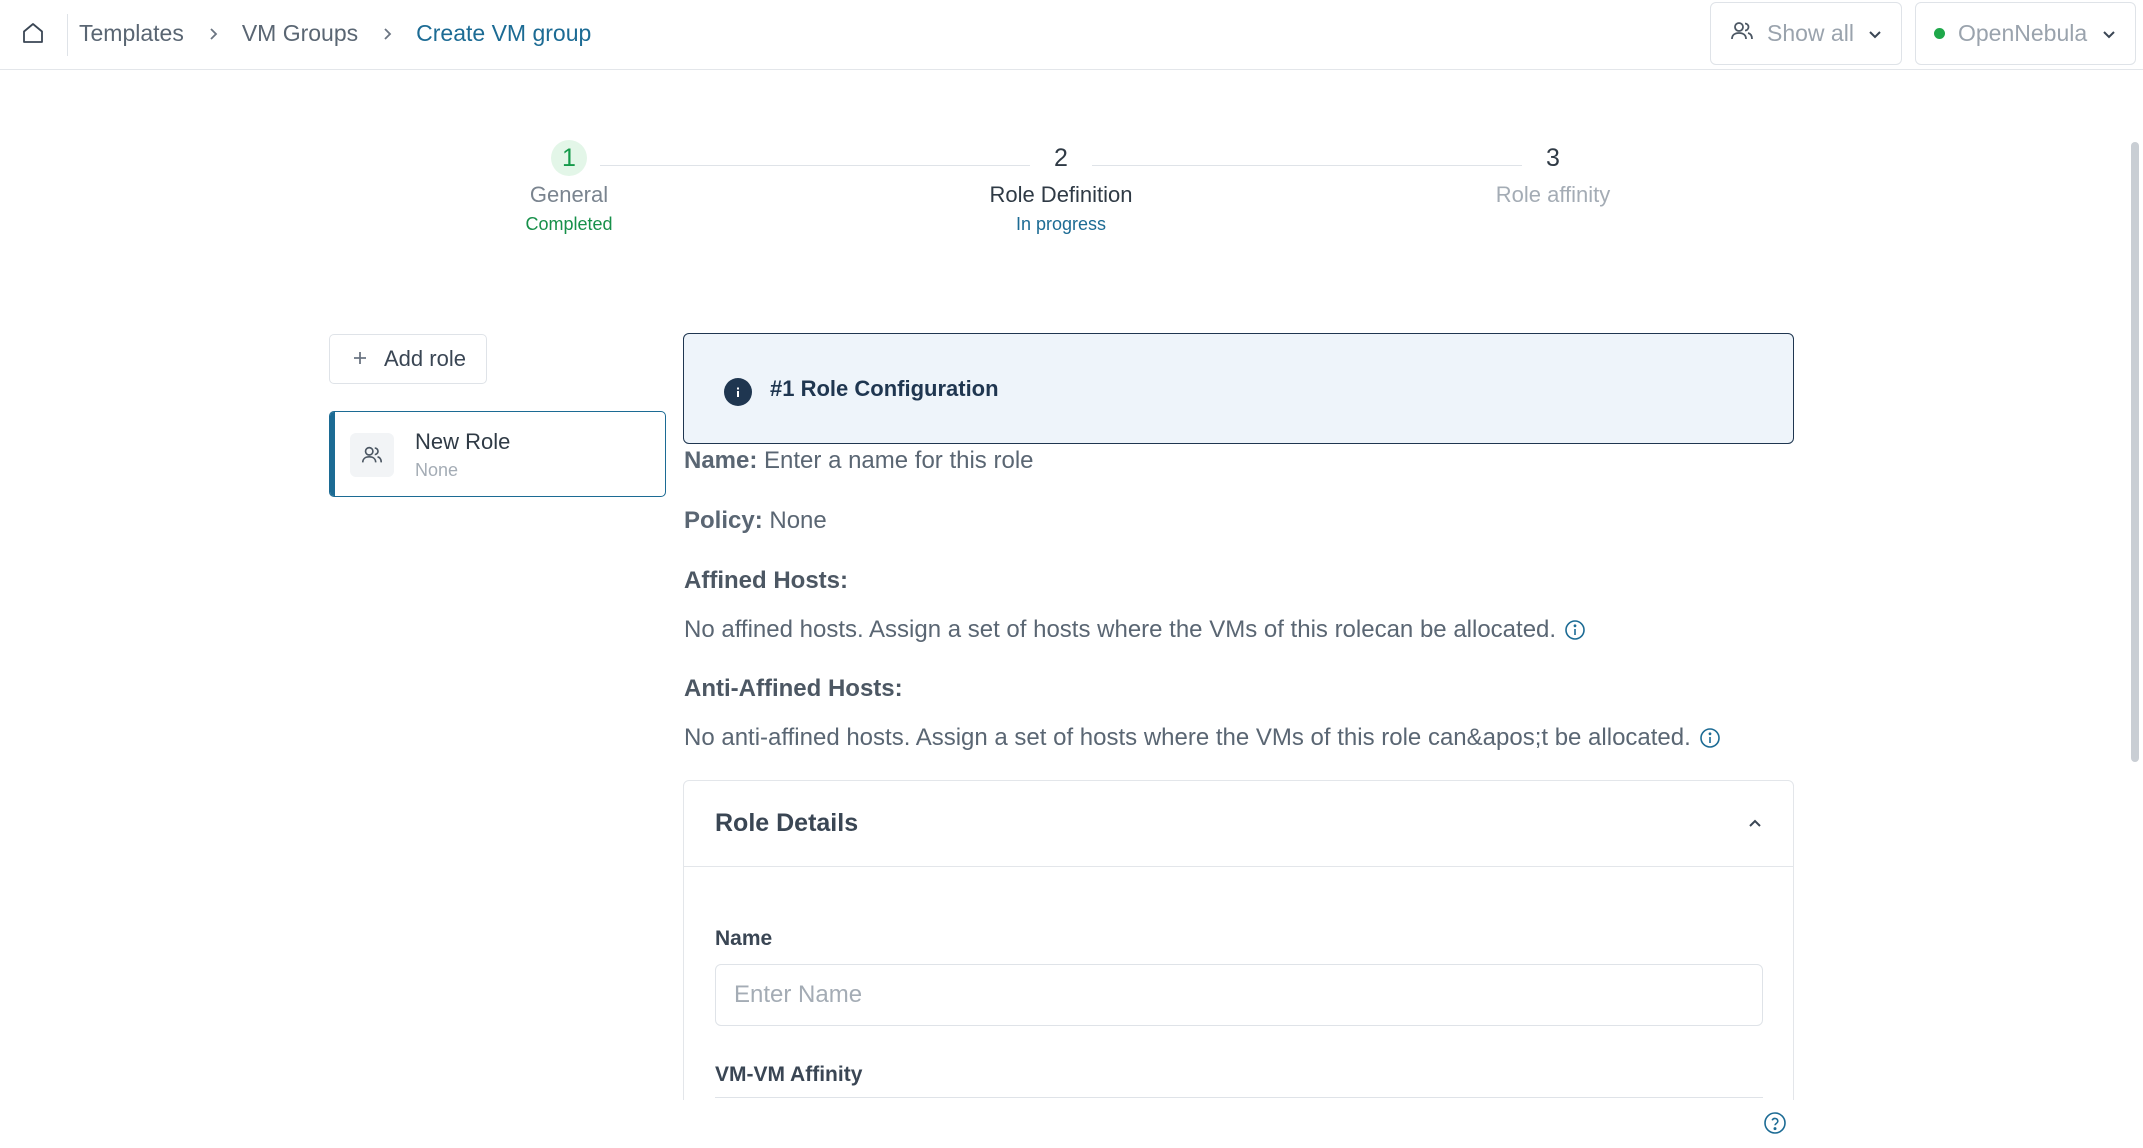  I want to click on step-status: In progress, so click(1061, 224).